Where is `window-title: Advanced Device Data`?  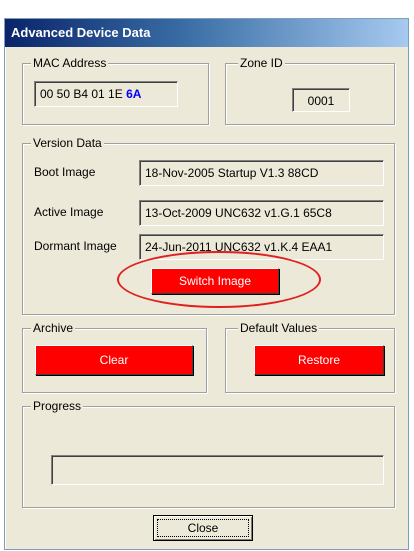
window-title: Advanced Device Data is located at coordinates (206, 33).